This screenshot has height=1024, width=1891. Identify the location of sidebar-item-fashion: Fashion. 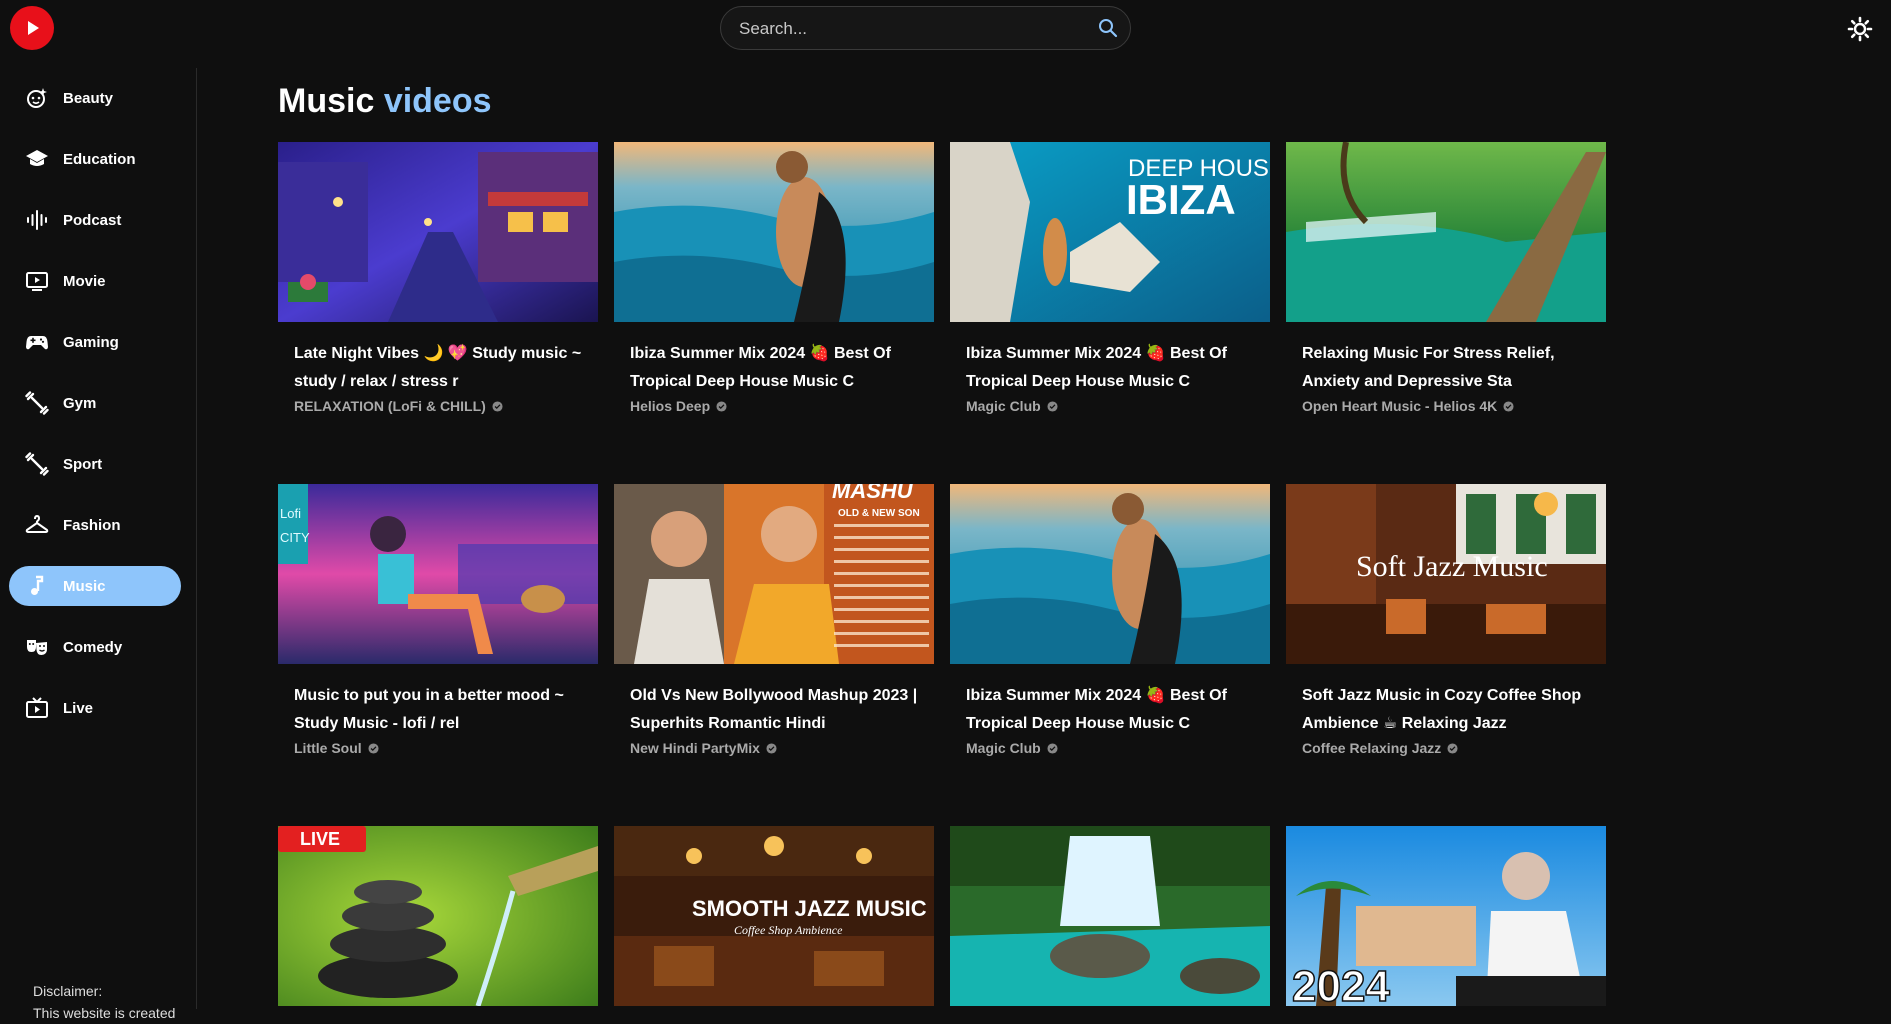
(95, 525).